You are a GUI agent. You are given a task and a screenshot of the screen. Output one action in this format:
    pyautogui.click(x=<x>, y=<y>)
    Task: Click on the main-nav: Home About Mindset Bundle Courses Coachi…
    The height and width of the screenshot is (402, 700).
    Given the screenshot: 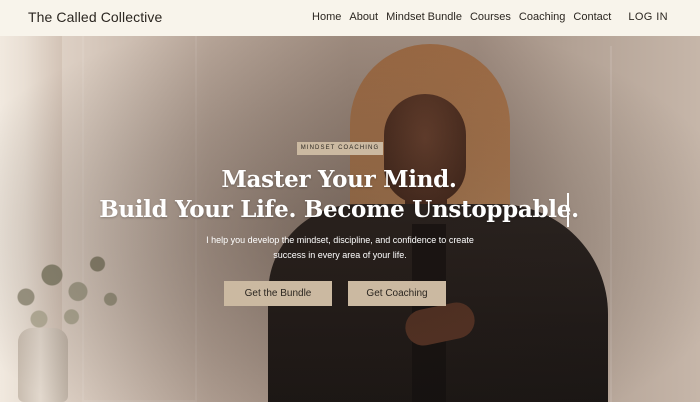 What is the action you would take?
    pyautogui.click(x=486, y=17)
    